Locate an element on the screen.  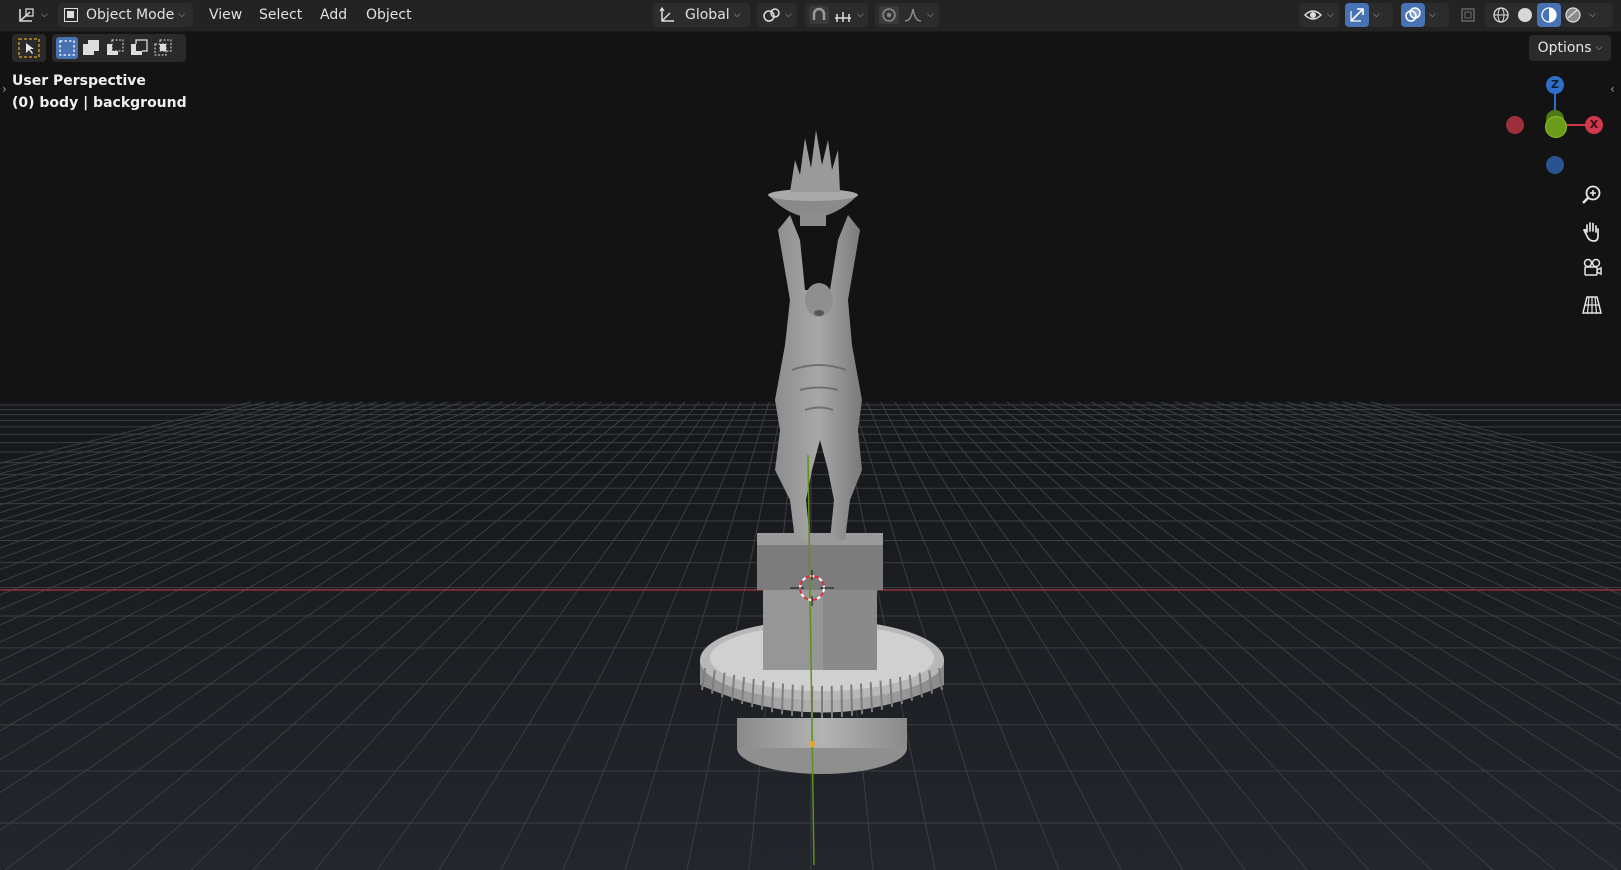
menu-object: Object is located at coordinates (389, 15).